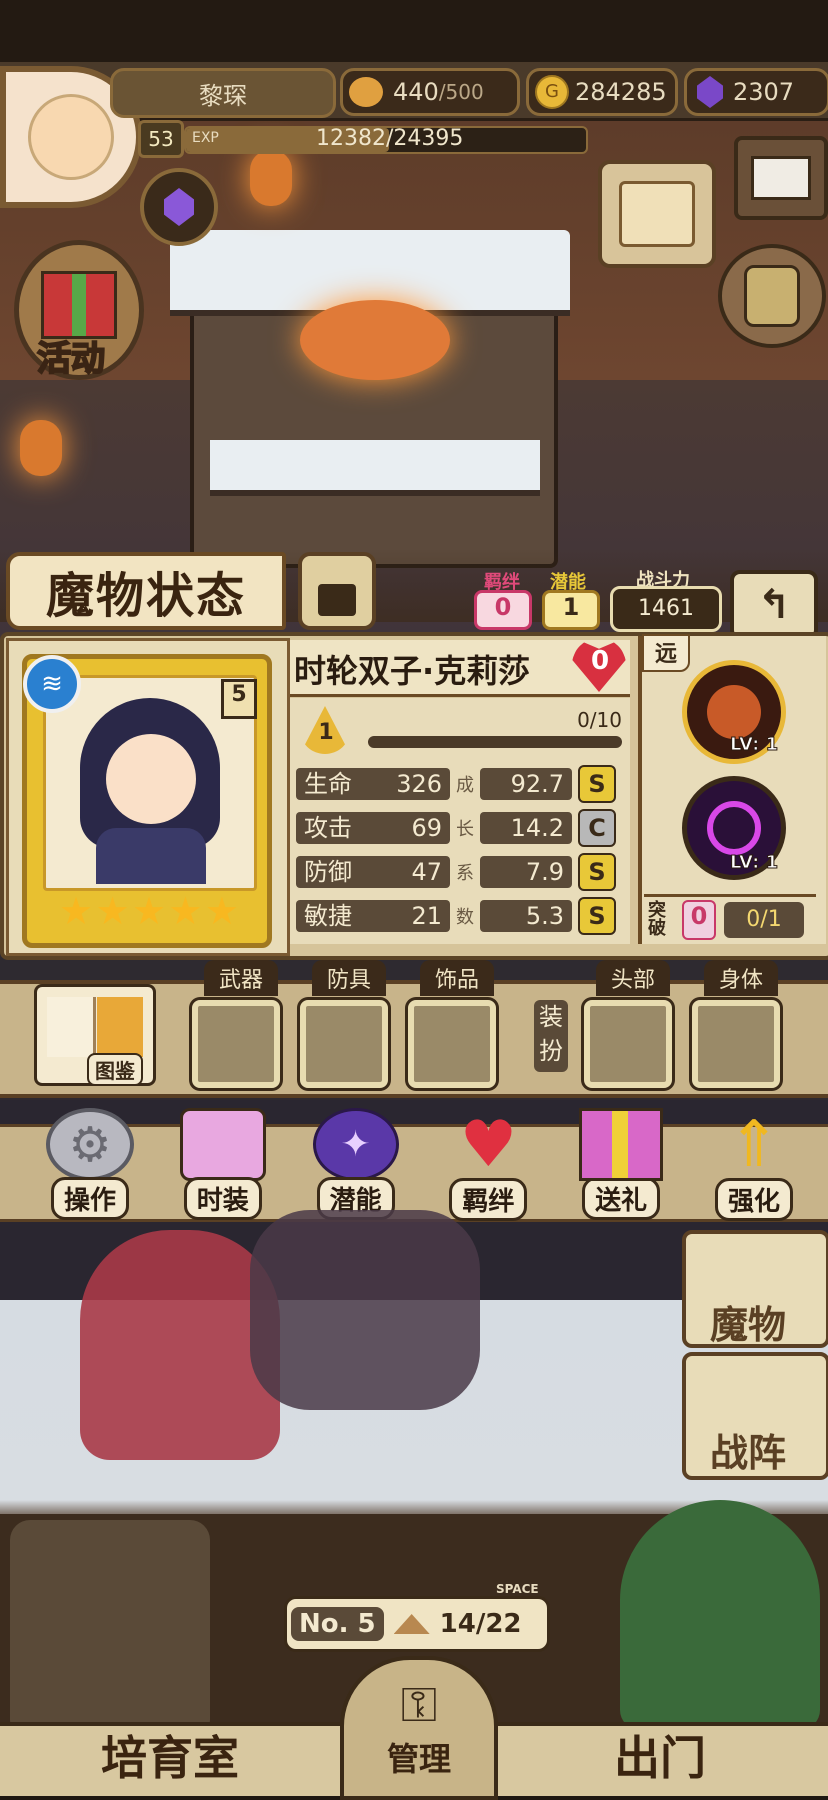 The height and width of the screenshot is (1800, 828). I want to click on armor-slot, so click(344, 1044).